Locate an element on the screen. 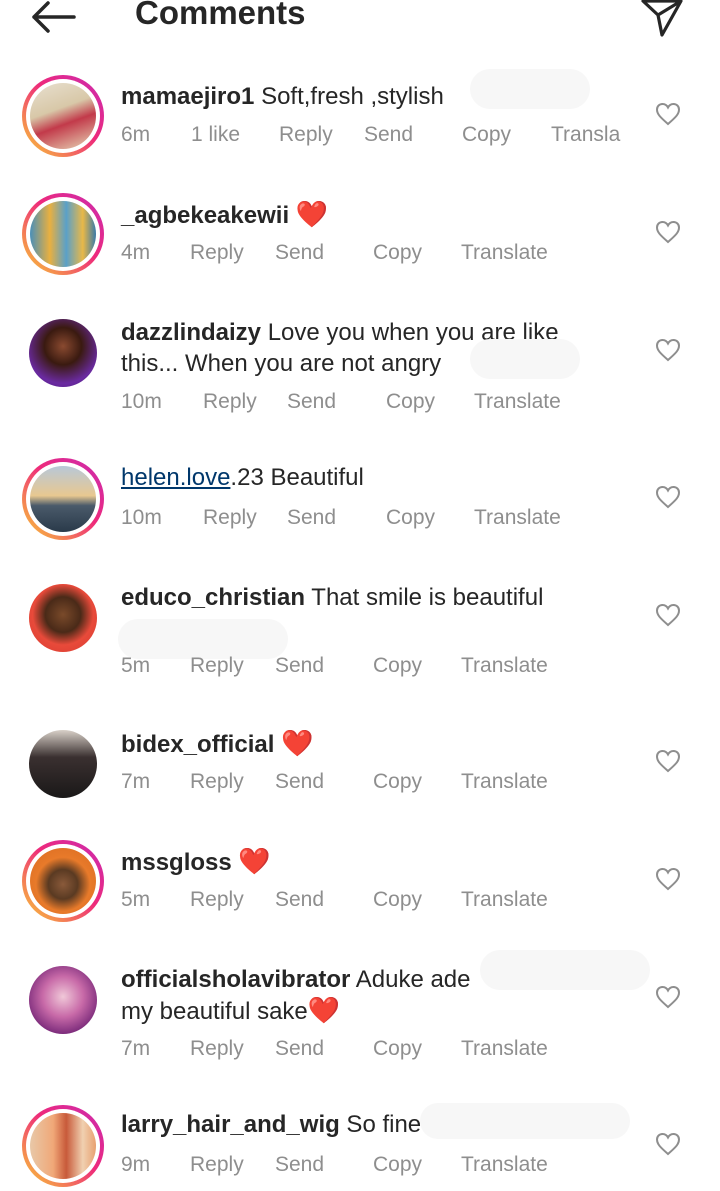  comment-username: larry_hair_and_wig is located at coordinates (230, 1124).